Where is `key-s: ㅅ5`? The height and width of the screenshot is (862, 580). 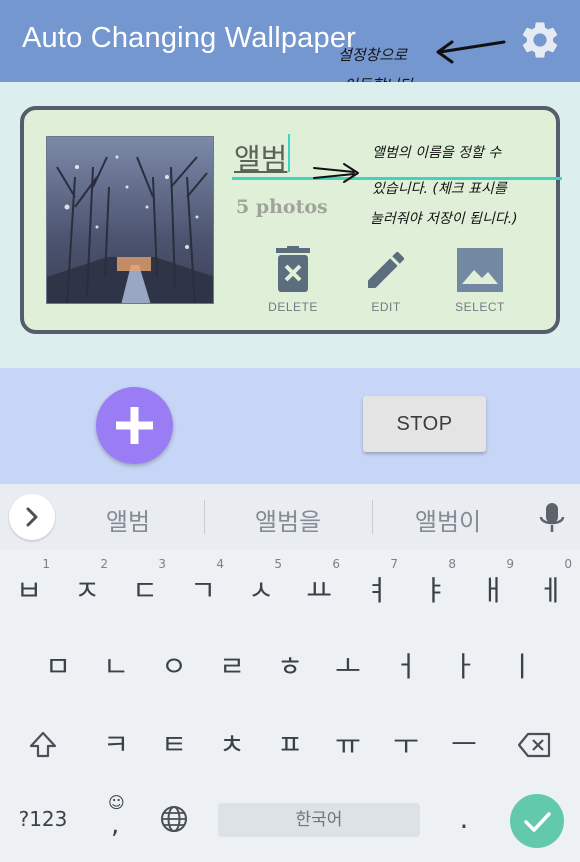
key-s: ㅅ5 is located at coordinates (261, 588).